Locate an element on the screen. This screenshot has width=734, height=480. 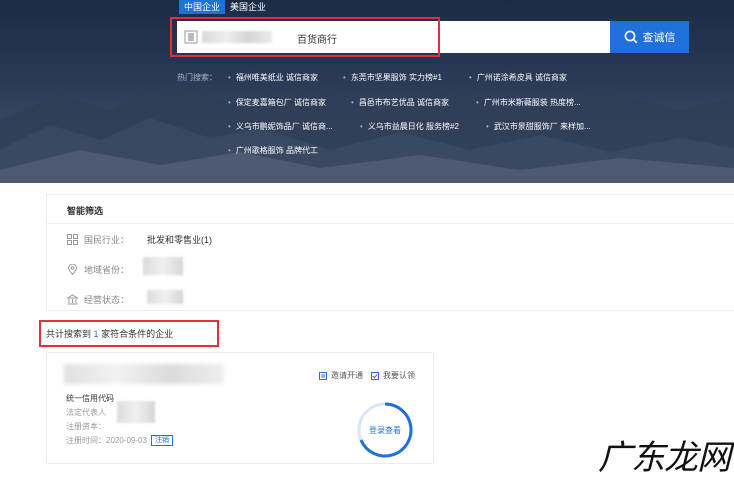
redacted-company-name is located at coordinates (144, 374).